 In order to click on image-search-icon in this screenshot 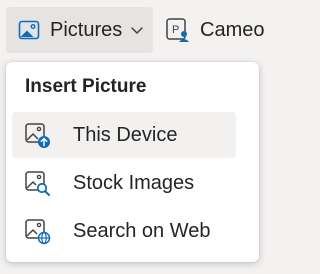, I will do `click(37, 183)`.